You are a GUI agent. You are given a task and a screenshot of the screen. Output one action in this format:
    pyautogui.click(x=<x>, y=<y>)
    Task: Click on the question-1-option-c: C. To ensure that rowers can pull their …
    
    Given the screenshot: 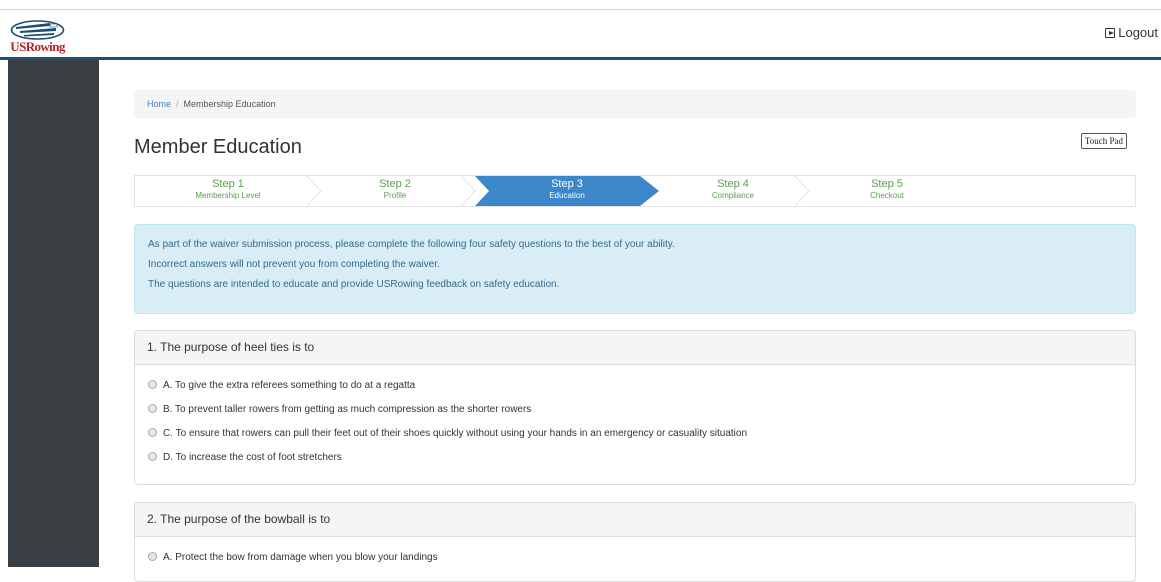 What is the action you would take?
    pyautogui.click(x=635, y=434)
    